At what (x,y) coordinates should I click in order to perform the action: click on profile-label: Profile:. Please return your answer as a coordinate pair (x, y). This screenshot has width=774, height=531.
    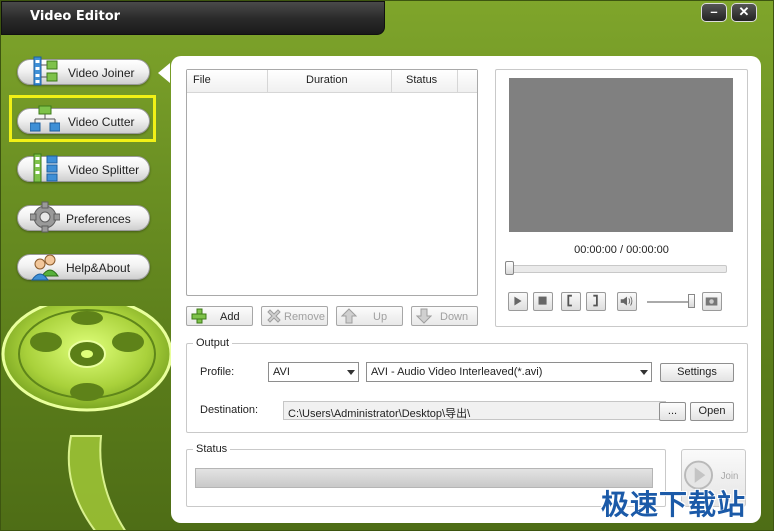
    Looking at the image, I should click on (217, 372).